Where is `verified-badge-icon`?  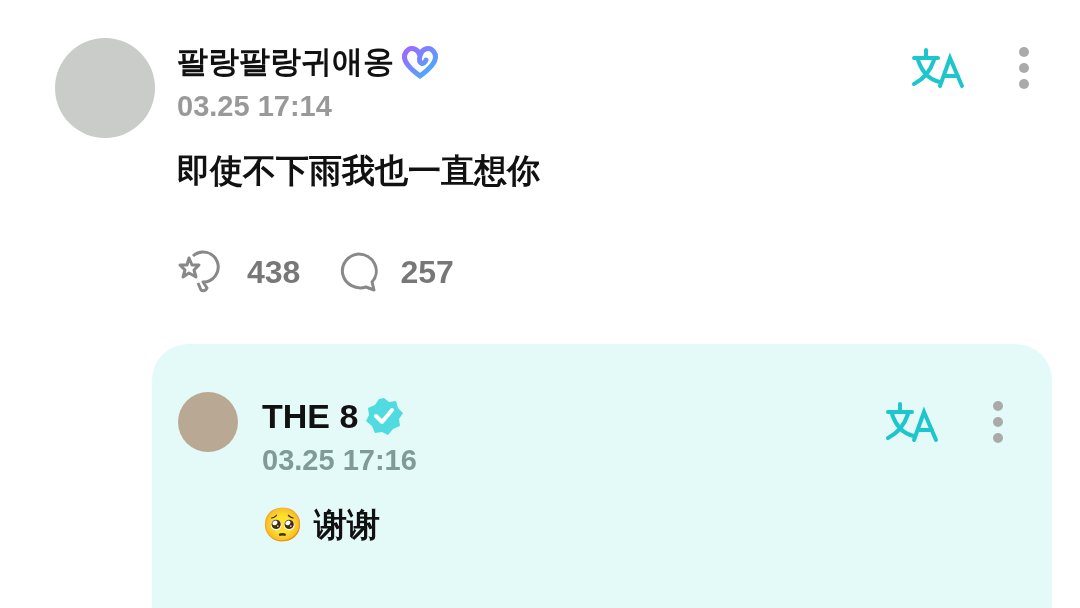 verified-badge-icon is located at coordinates (384, 416).